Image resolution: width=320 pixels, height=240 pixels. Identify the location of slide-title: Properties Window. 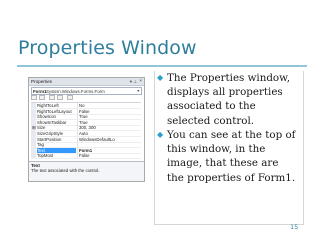
(107, 48).